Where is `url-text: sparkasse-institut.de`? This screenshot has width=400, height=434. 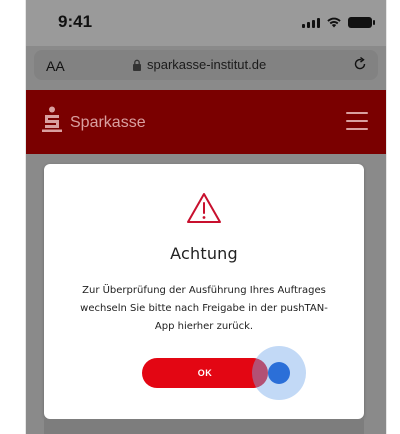
url-text: sparkasse-institut.de is located at coordinates (207, 64).